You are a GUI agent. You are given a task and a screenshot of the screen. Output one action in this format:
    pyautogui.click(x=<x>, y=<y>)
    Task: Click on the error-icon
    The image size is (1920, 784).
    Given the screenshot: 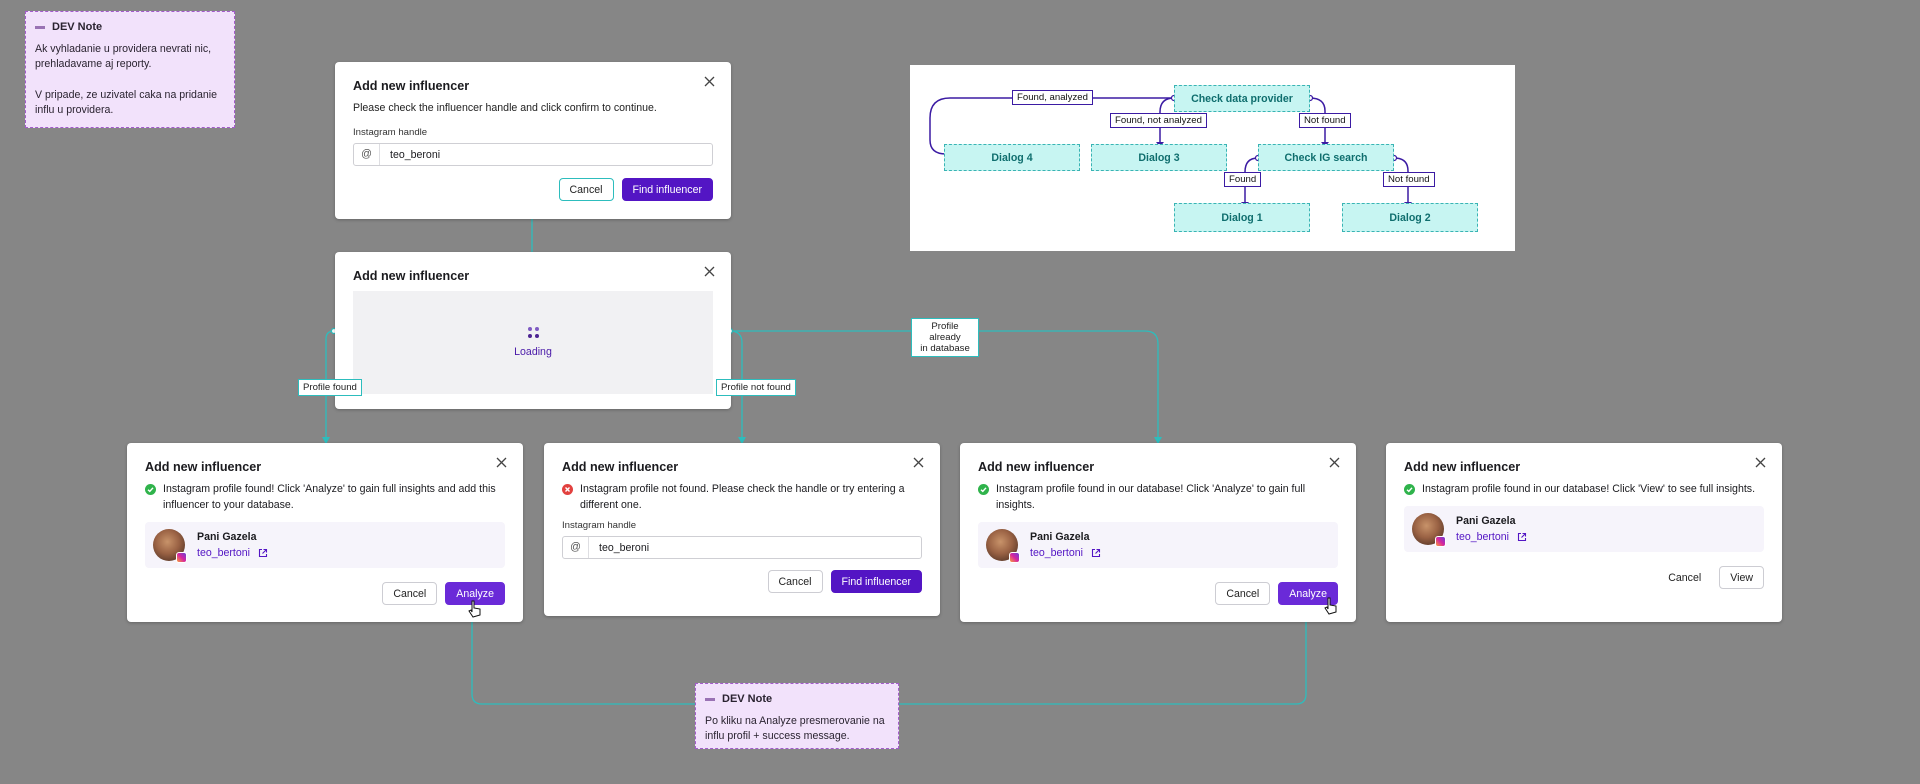 What is the action you would take?
    pyautogui.click(x=567, y=489)
    